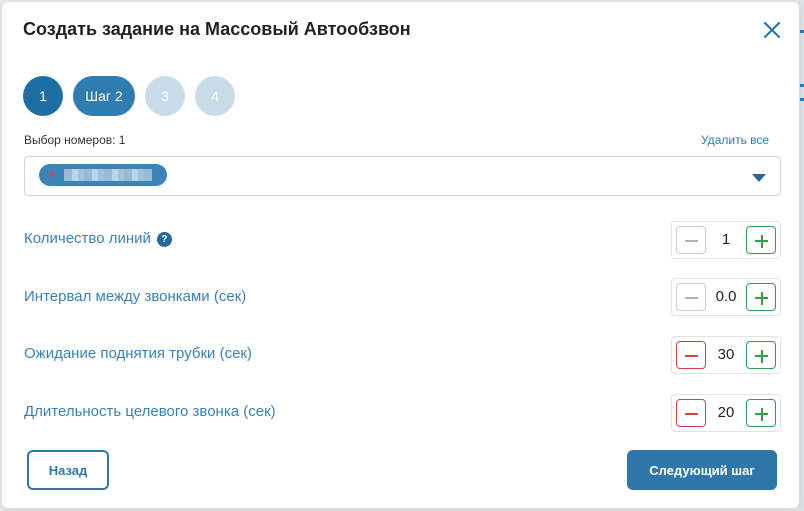  What do you see at coordinates (68, 470) in the screenshot?
I see `back-button: Назад` at bounding box center [68, 470].